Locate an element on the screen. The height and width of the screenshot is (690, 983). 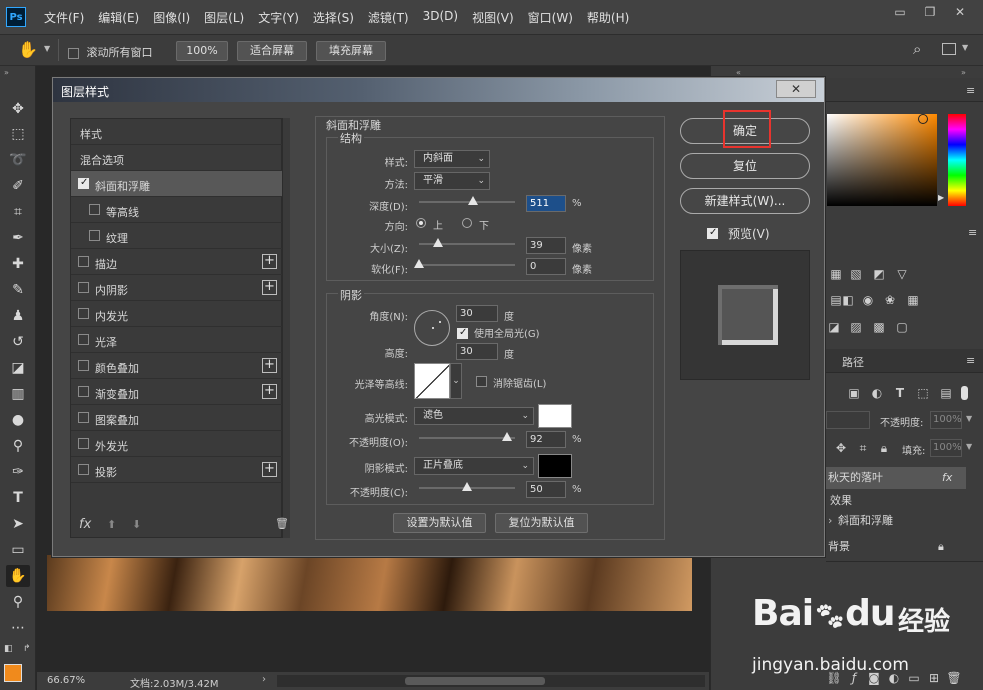
blend-mode-dropdown is located at coordinates (848, 420).